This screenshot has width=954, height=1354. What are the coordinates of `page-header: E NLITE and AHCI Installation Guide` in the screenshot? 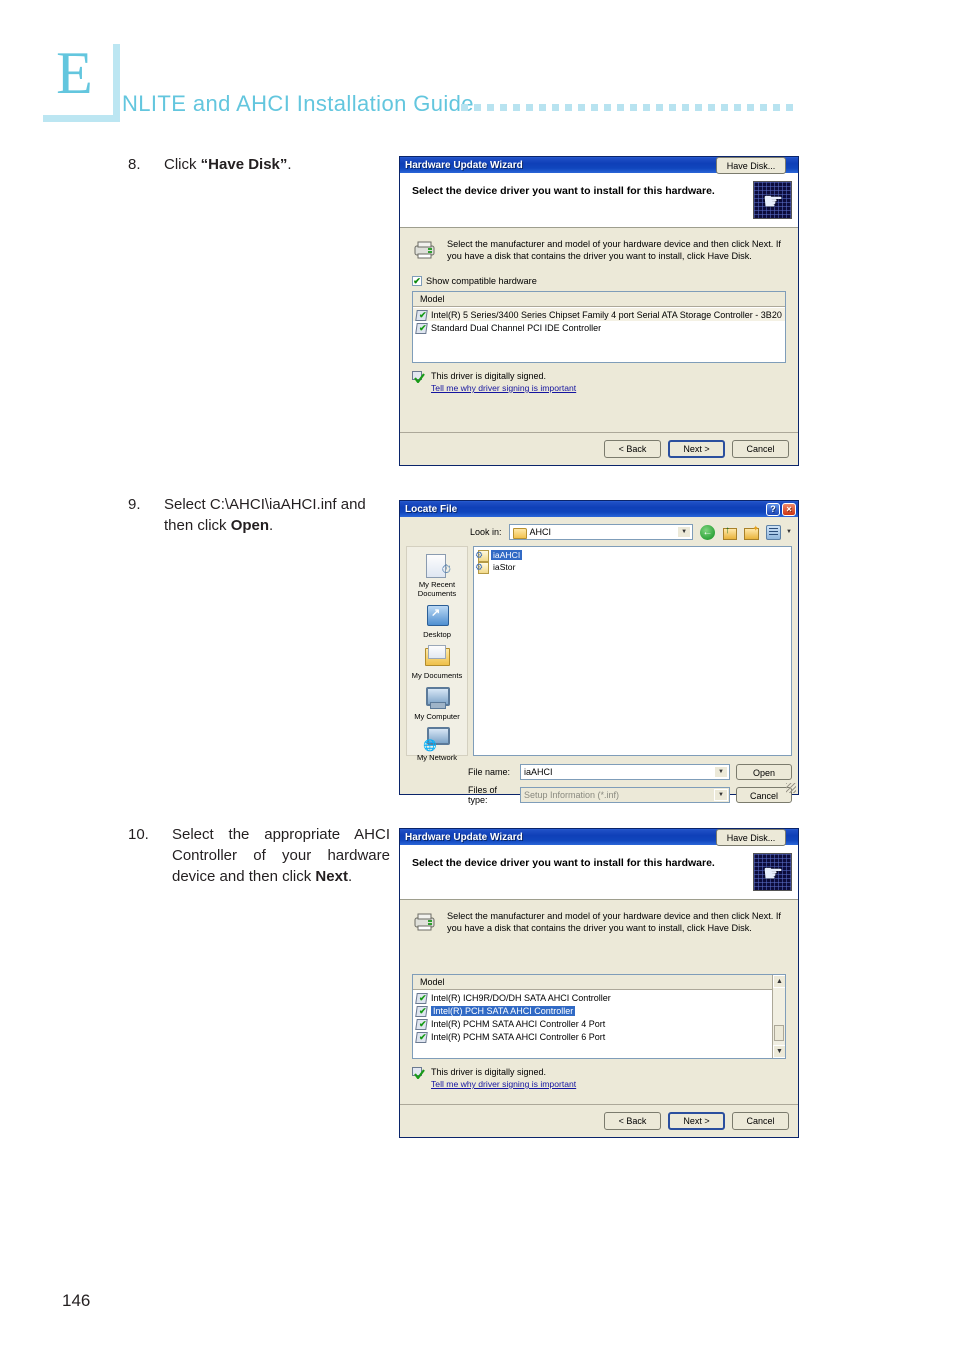 It's located at (477, 70).